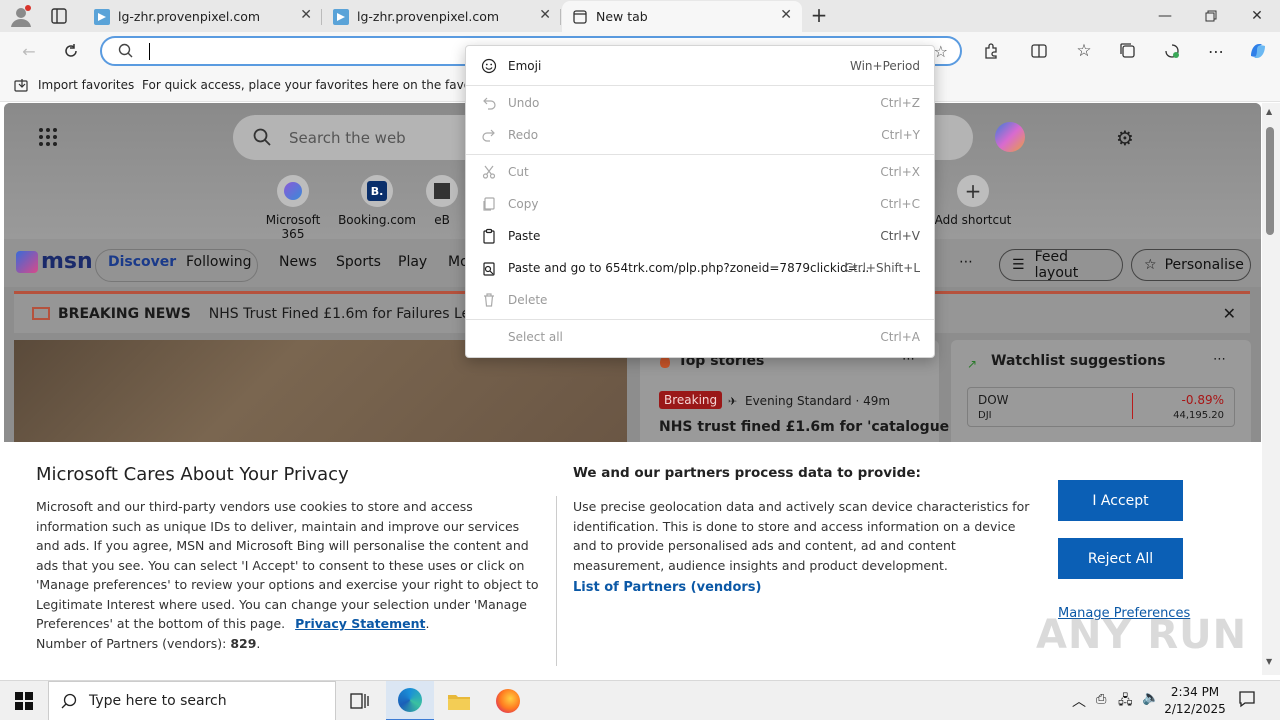 Image resolution: width=1280 pixels, height=720 pixels. What do you see at coordinates (298, 262) in the screenshot?
I see `tab-news: News` at bounding box center [298, 262].